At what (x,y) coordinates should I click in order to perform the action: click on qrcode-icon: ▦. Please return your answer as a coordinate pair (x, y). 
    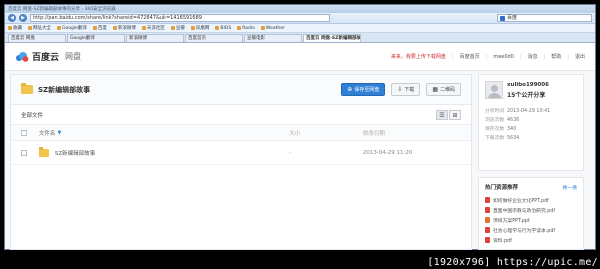
    Looking at the image, I should click on (435, 89).